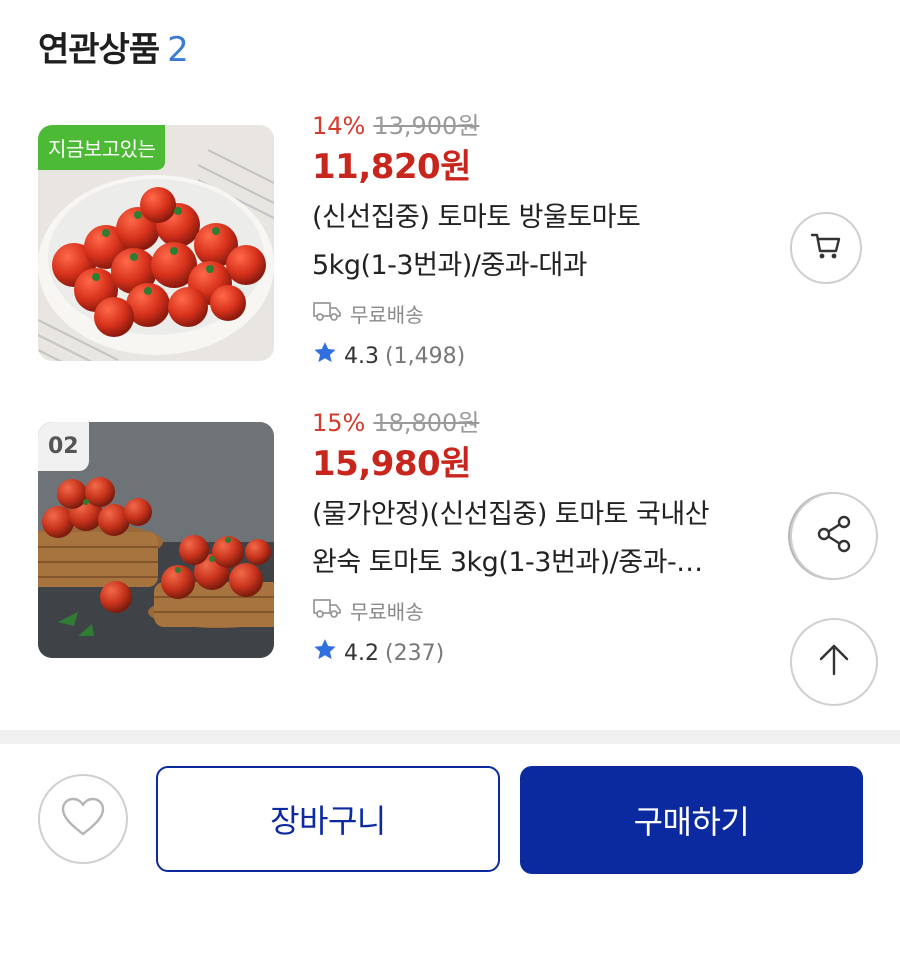  I want to click on rank-badge: 02, so click(63, 446).